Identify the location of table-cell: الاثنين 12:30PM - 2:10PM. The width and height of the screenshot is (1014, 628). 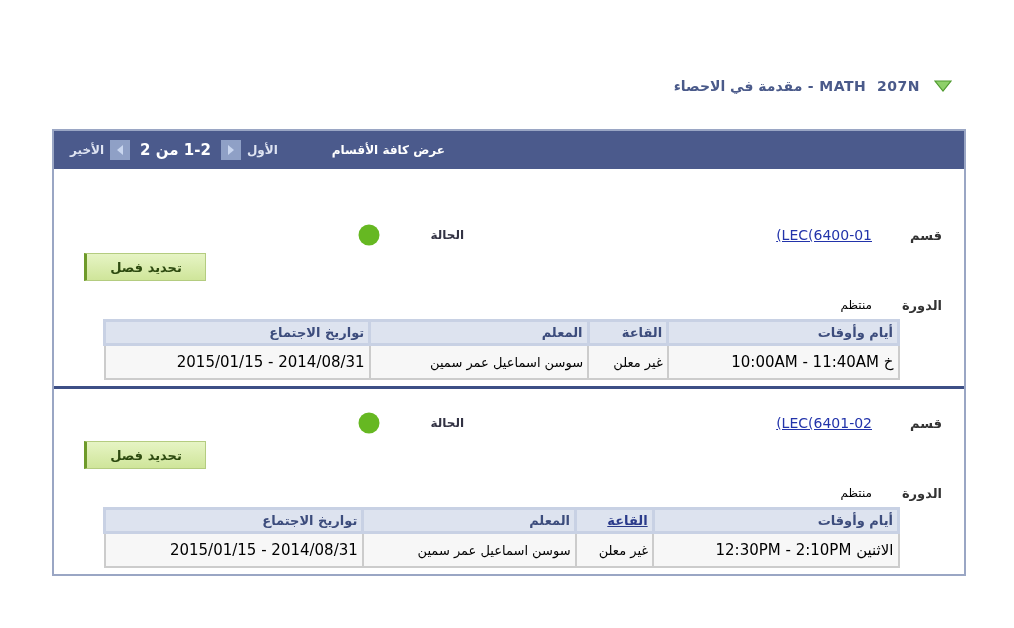
(776, 549).